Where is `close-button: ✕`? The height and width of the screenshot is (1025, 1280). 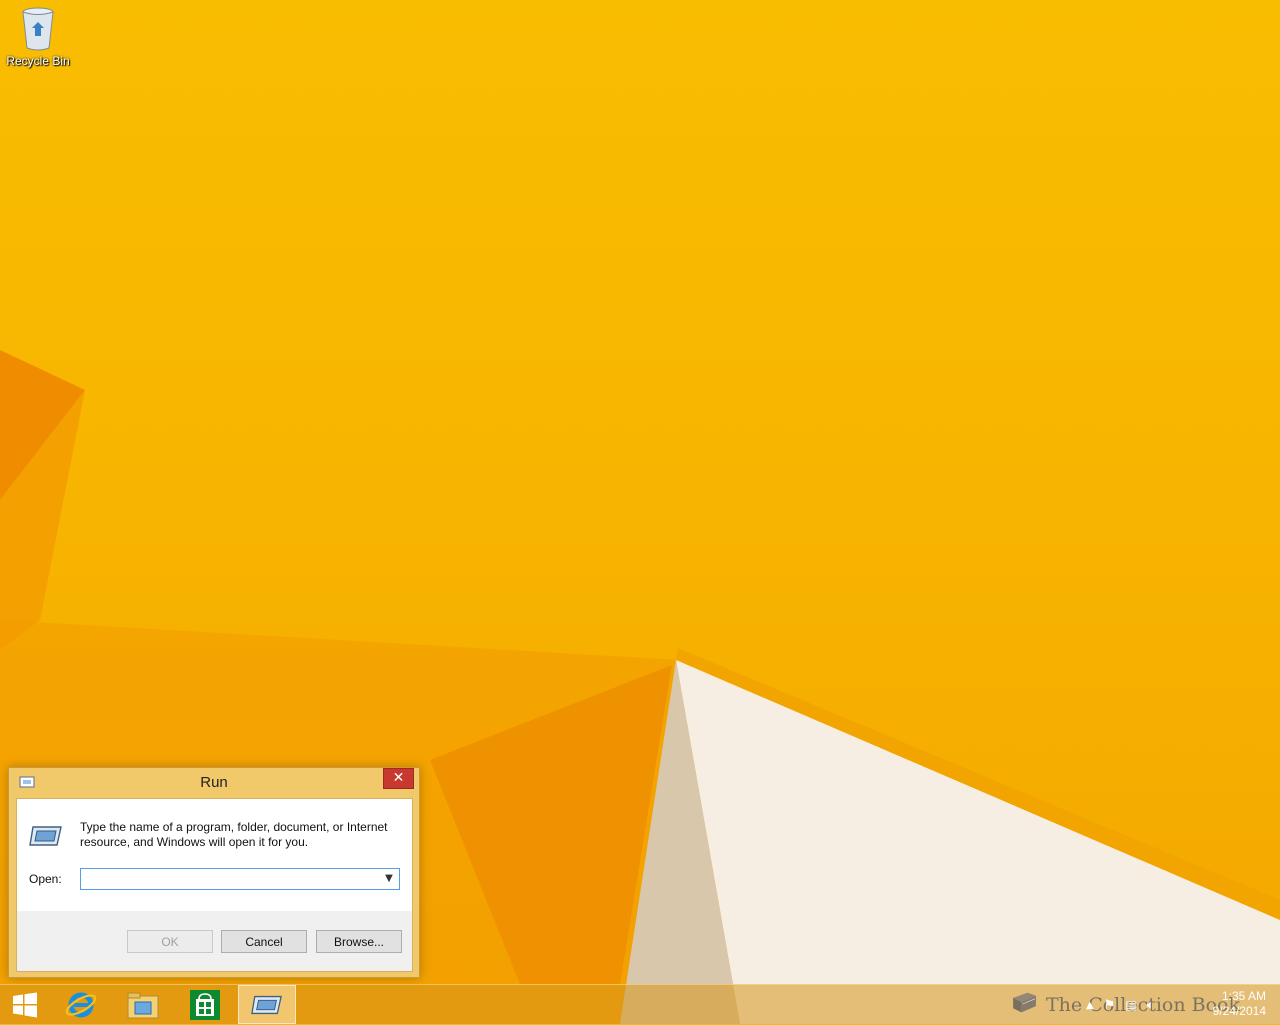
close-button: ✕ is located at coordinates (398, 778).